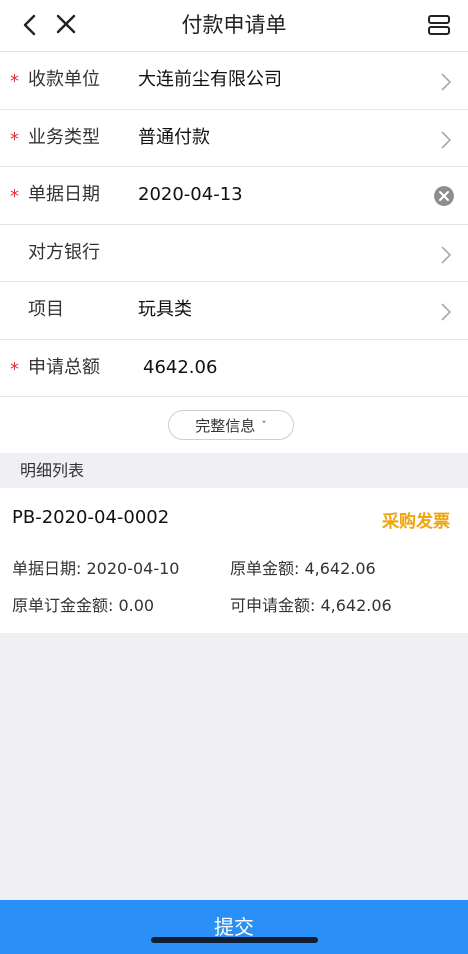 The width and height of the screenshot is (468, 954). I want to click on more-info-row: 完整信息 ˅, so click(234, 425).